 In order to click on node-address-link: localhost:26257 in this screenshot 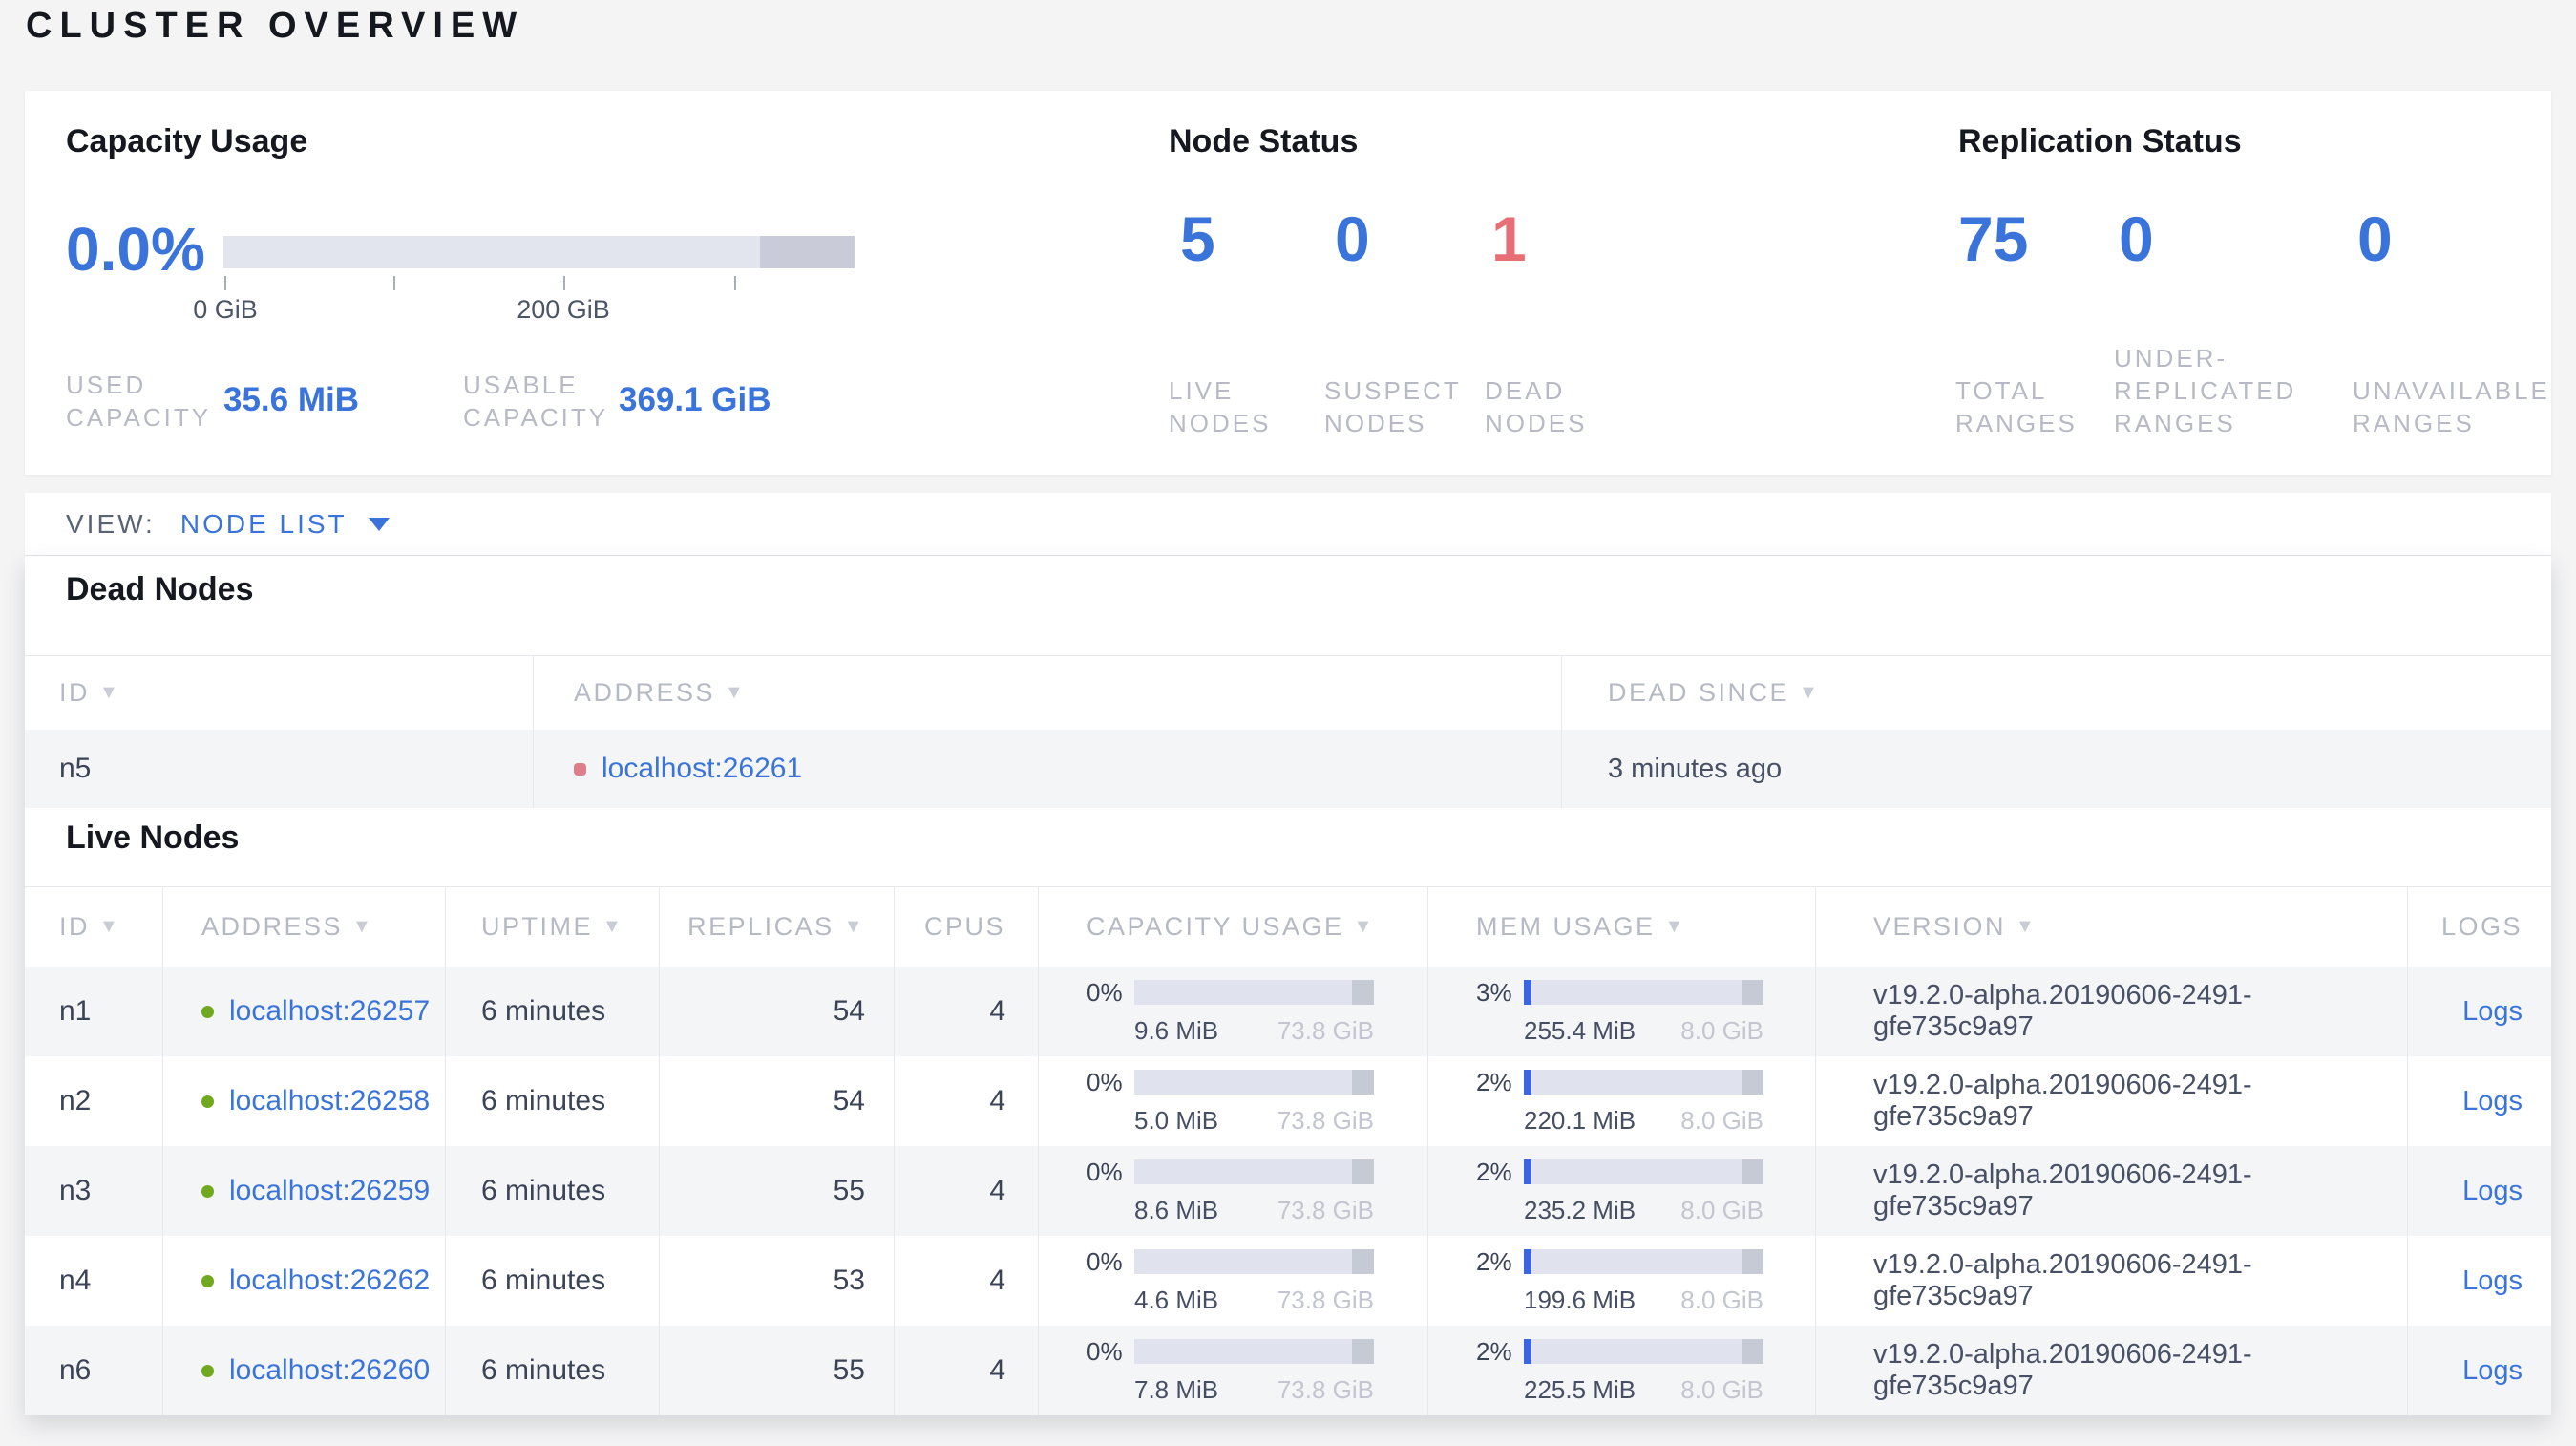, I will do `click(329, 1011)`.